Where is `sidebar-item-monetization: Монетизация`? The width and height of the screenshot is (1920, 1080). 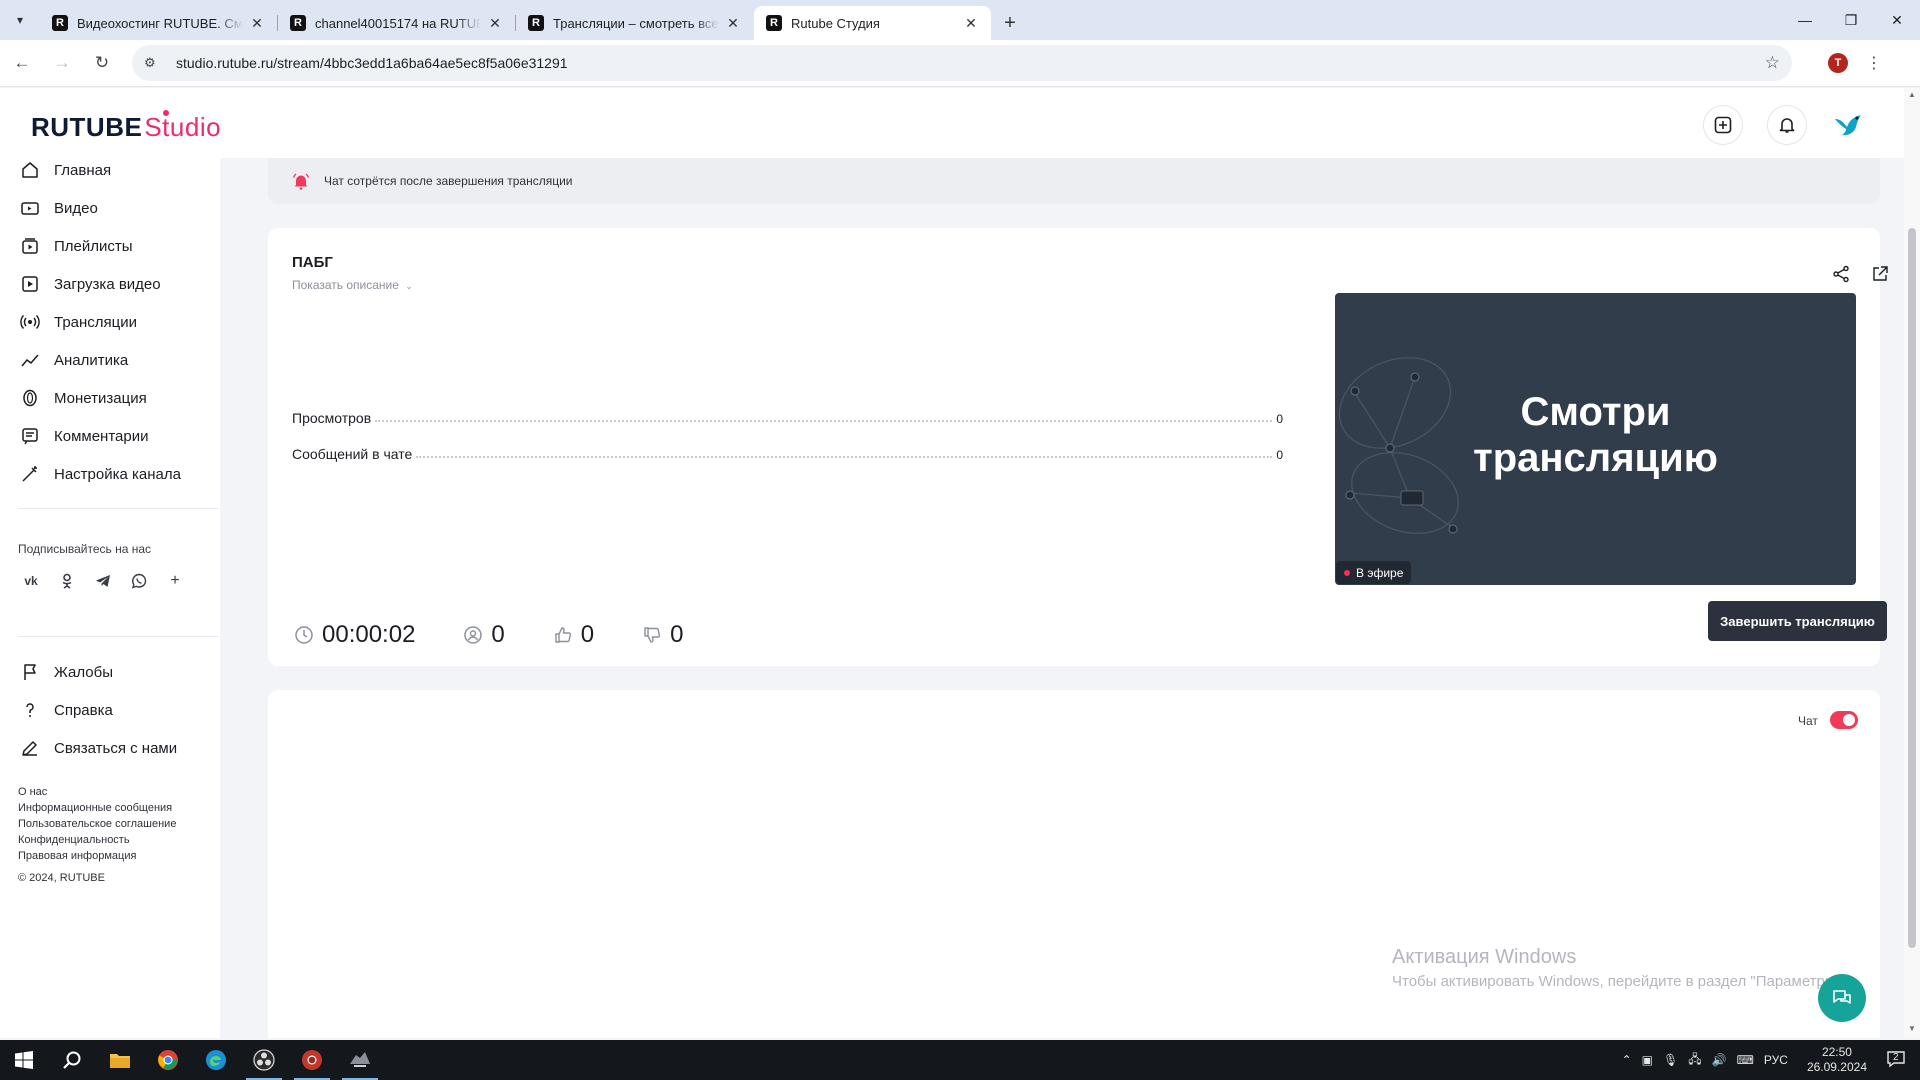
sidebar-item-monetization: Монетизация is located at coordinates (82, 398).